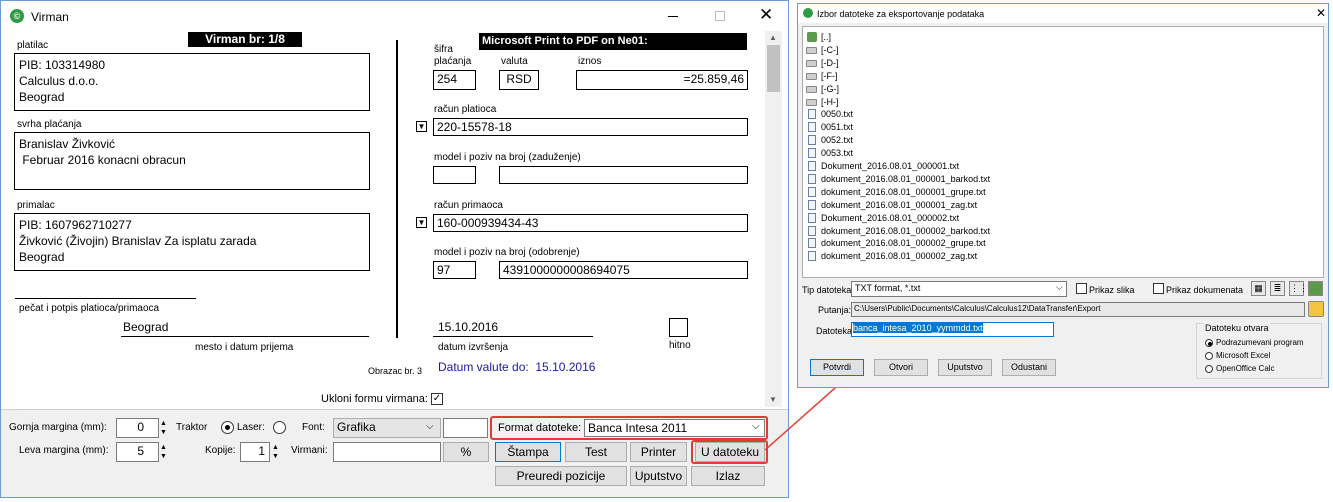 The height and width of the screenshot is (502, 1333). Describe the element at coordinates (830, 102) in the screenshot. I see `file-list-item: [-H-]` at that location.